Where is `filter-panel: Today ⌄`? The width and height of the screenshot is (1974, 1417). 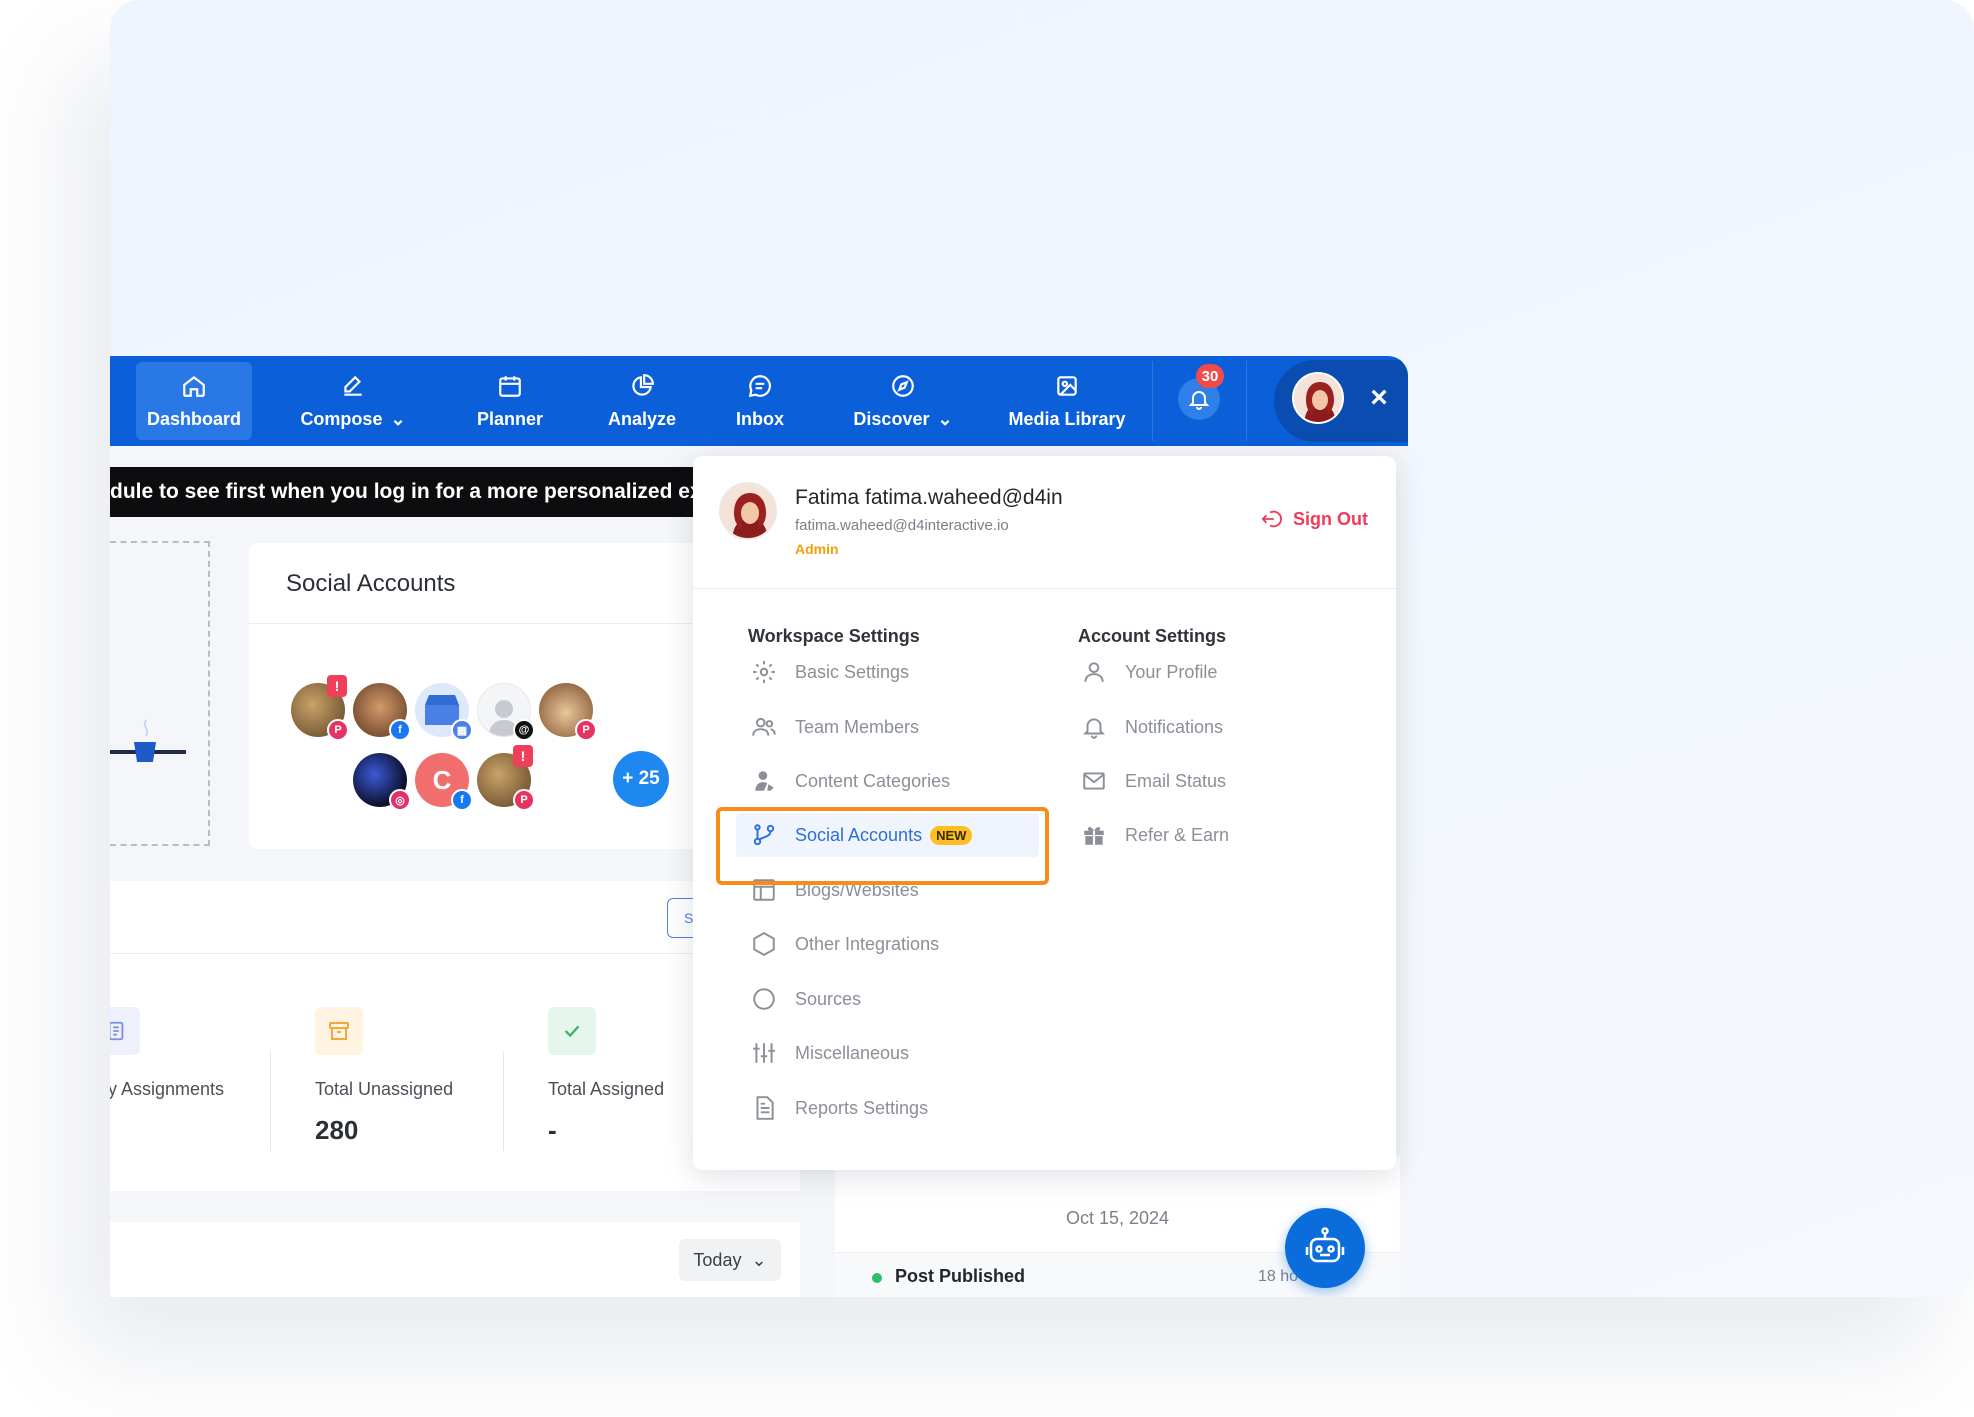
filter-panel: Today ⌄ is located at coordinates (455, 1259).